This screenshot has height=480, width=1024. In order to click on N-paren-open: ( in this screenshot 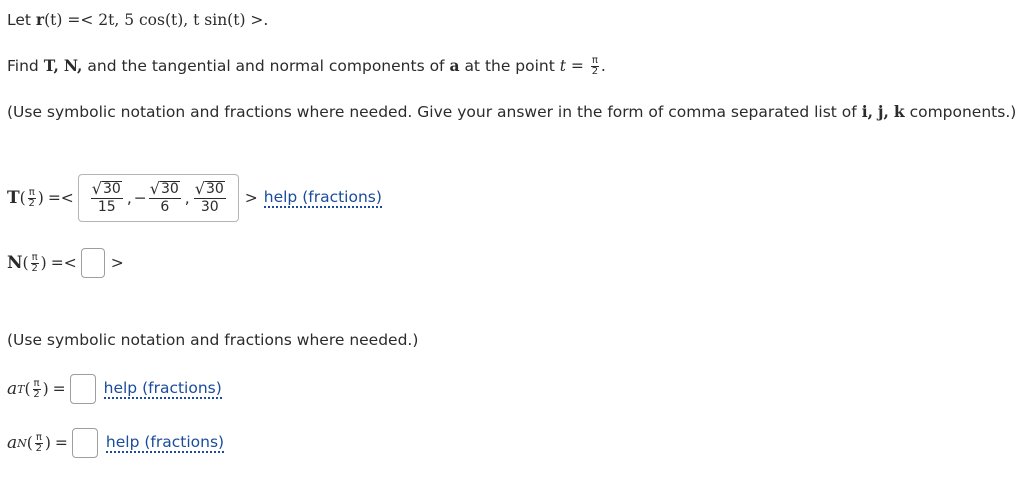, I will do `click(25, 263)`.